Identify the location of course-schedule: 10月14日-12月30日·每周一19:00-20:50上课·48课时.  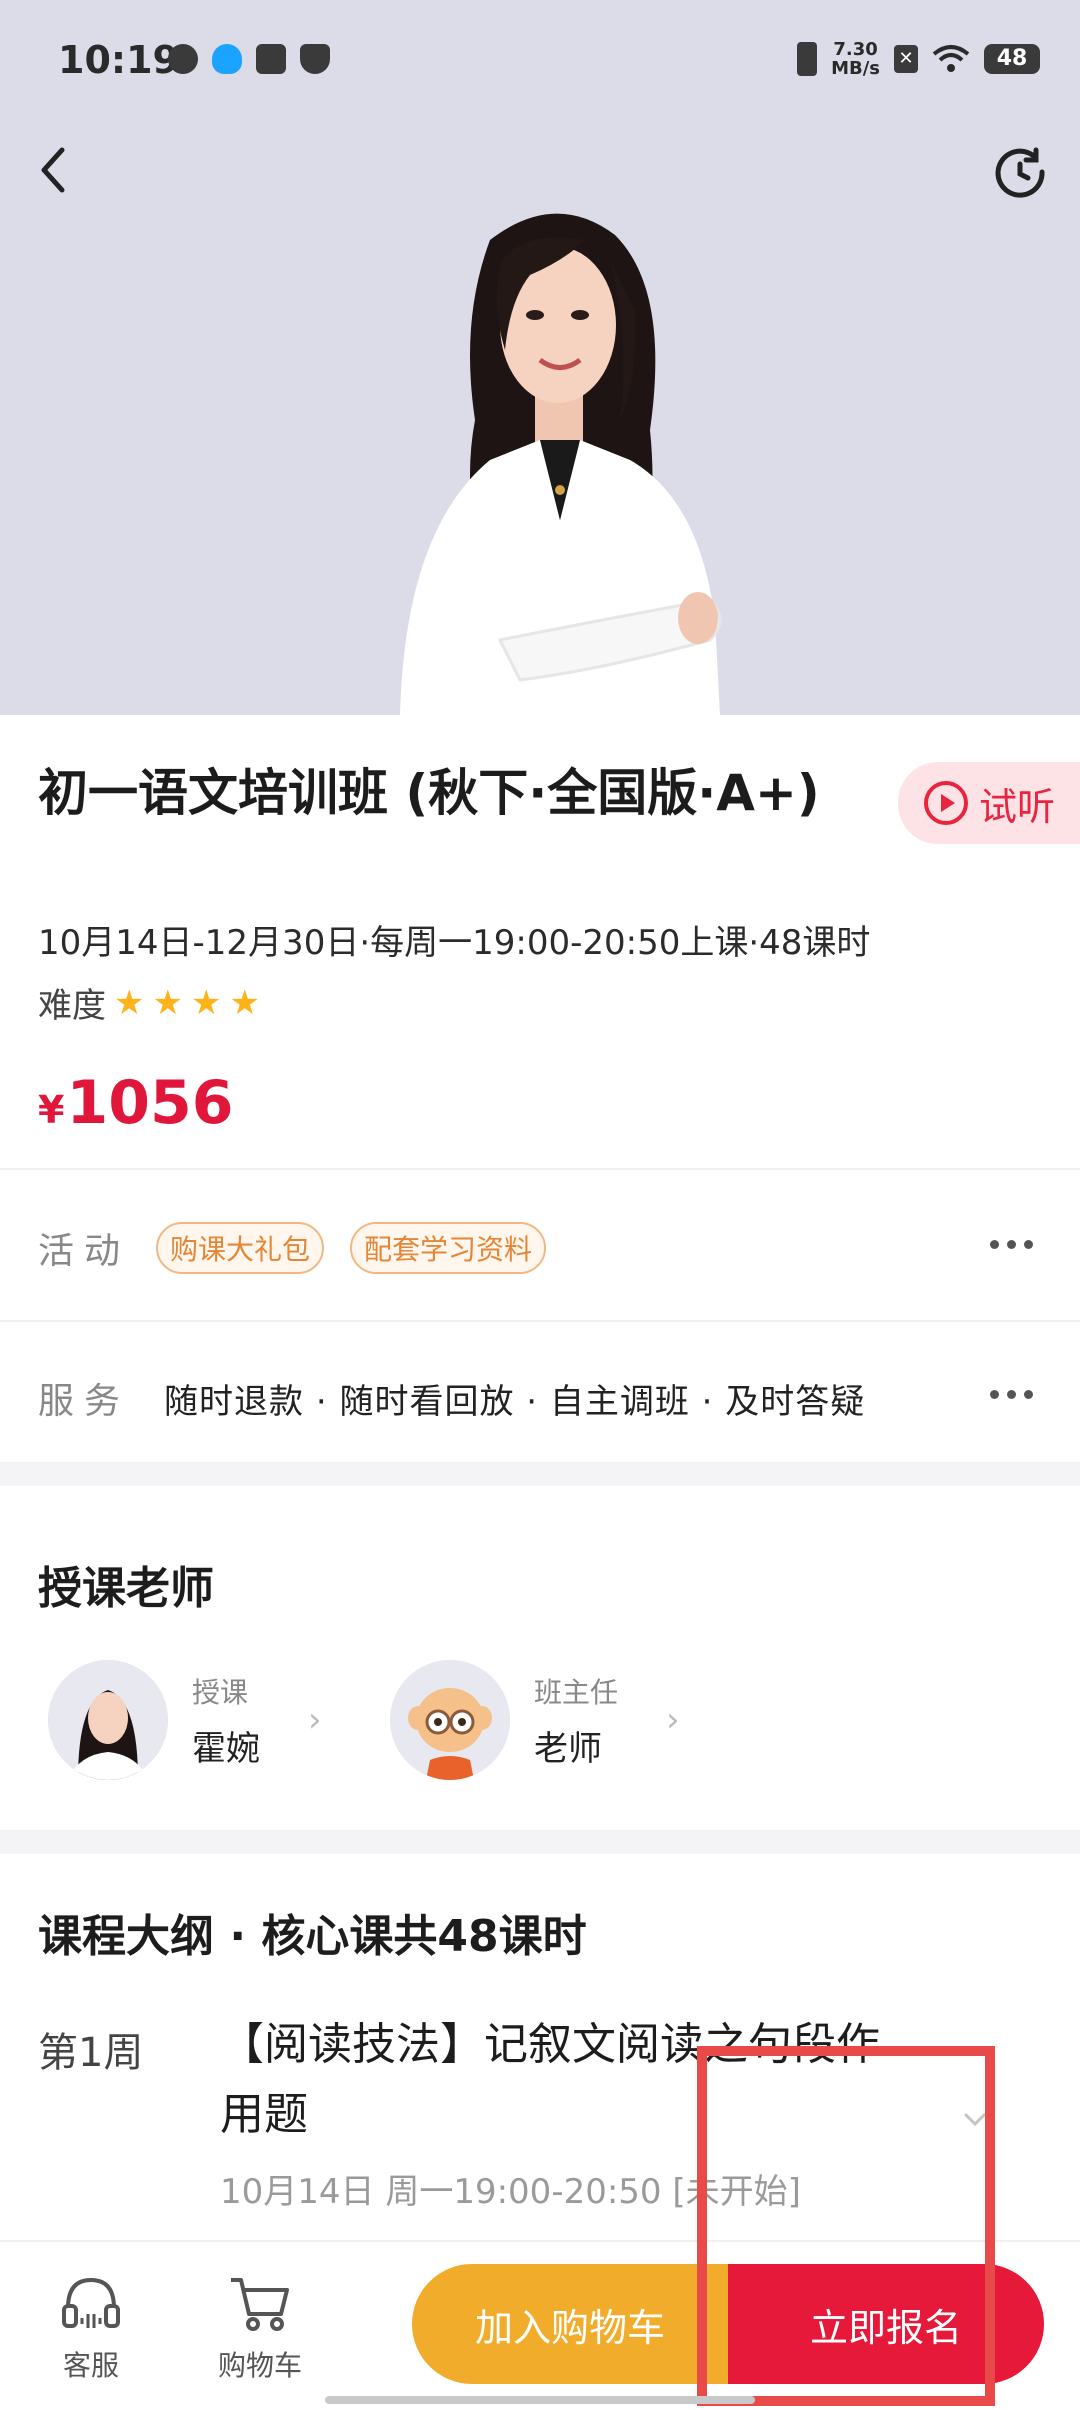
(454, 943).